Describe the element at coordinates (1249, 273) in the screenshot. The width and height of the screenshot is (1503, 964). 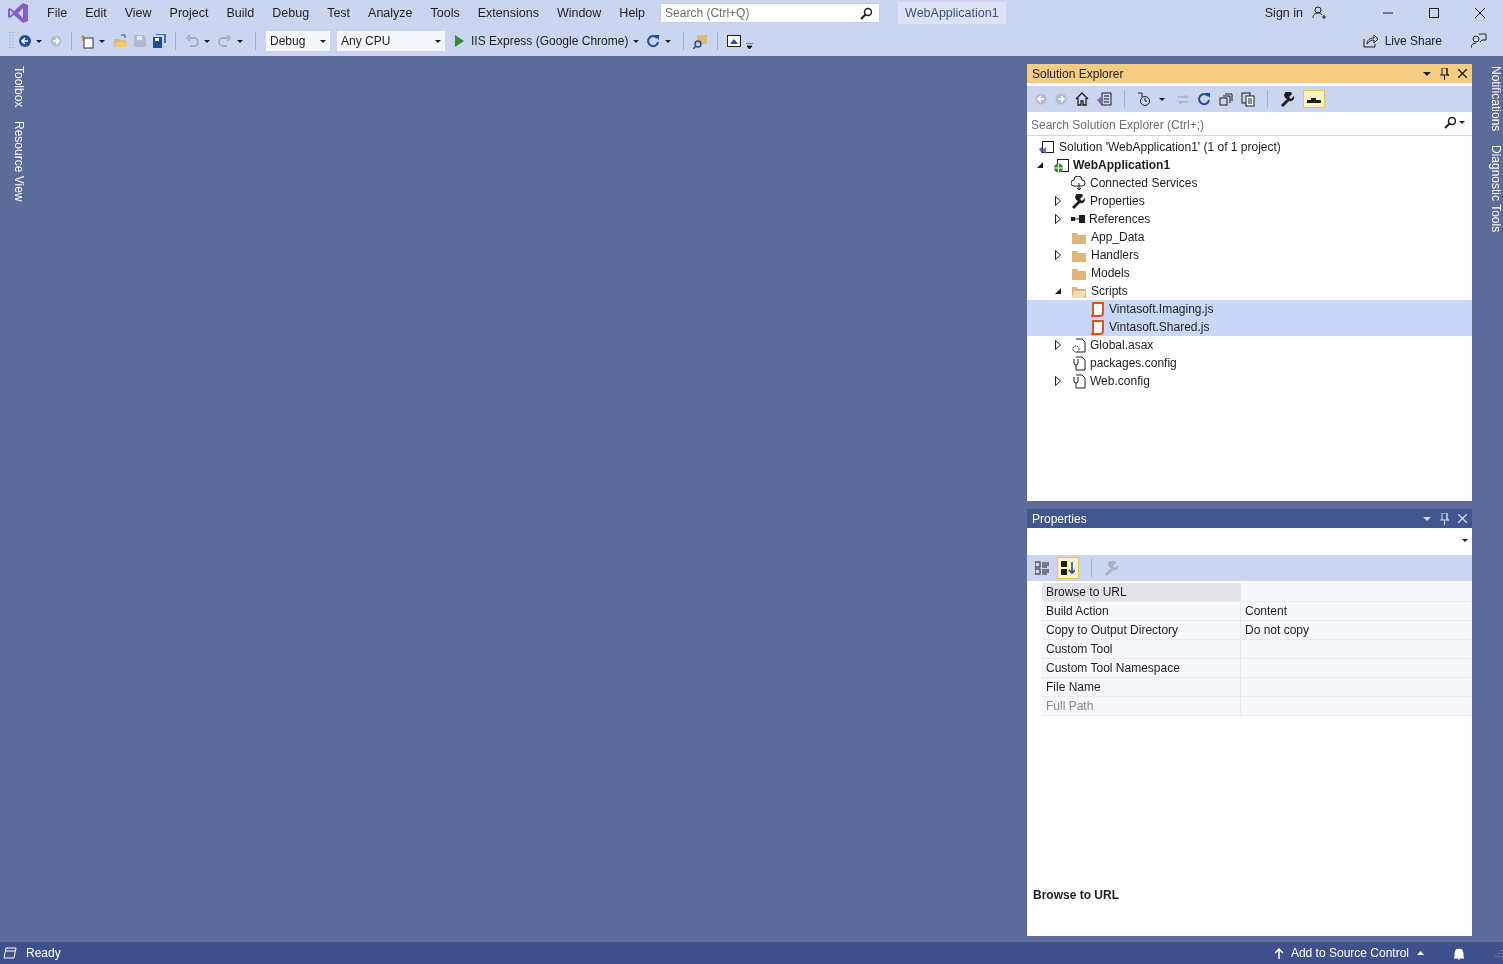
I see `tree-item: Models` at that location.